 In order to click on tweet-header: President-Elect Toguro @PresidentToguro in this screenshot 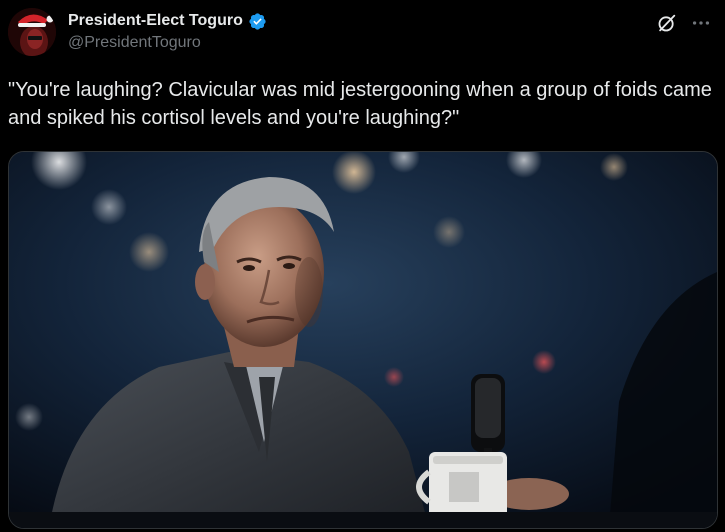, I will do `click(167, 32)`.